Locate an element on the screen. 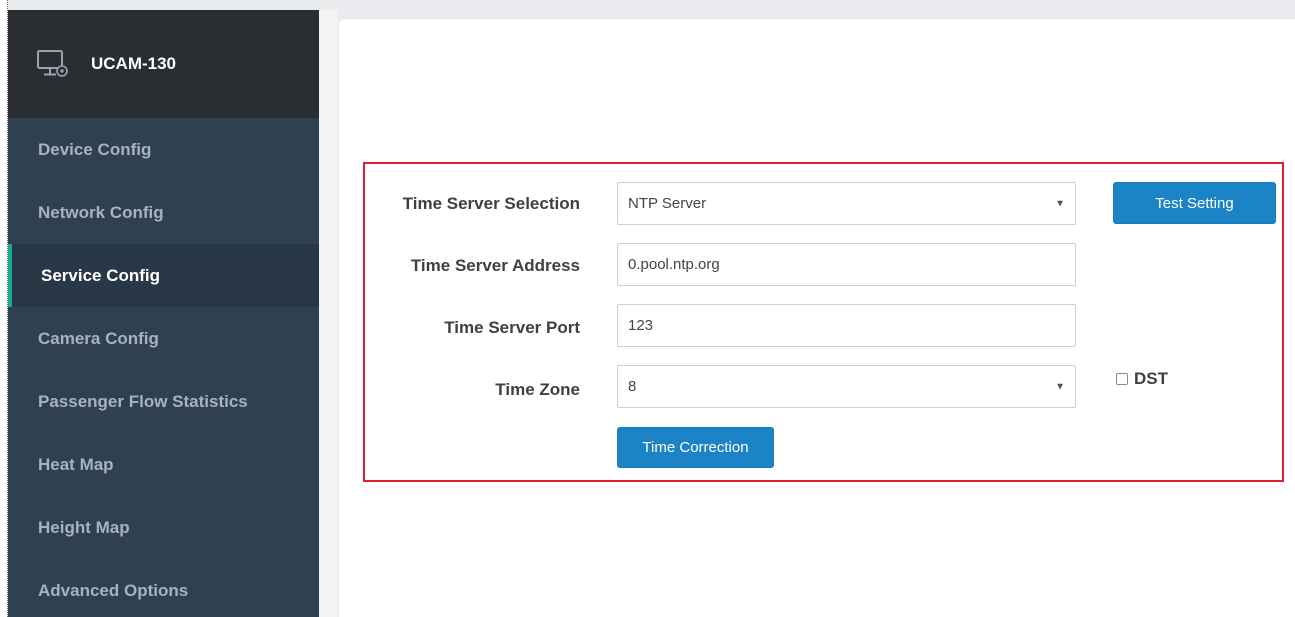 Image resolution: width=1295 pixels, height=617 pixels. sidebar-item-device-config: Device Config is located at coordinates (163, 149).